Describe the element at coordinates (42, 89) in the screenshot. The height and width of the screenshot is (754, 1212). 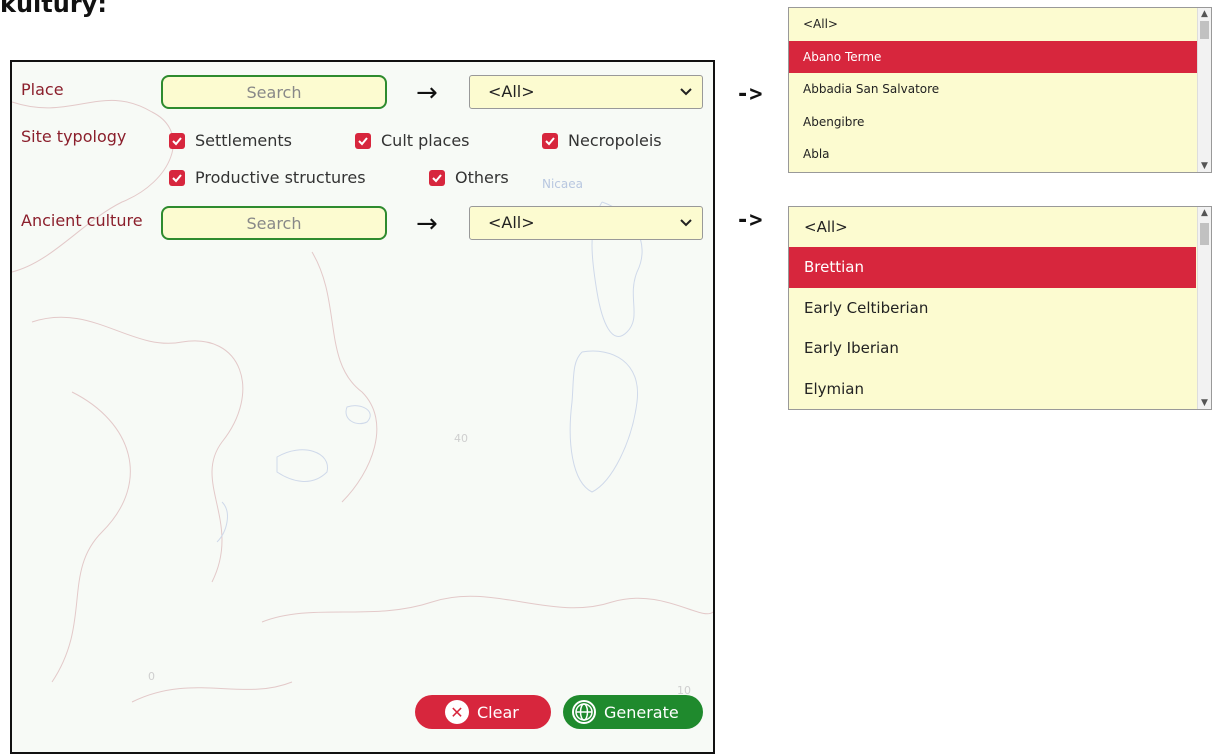
I see `place-label: Place` at that location.